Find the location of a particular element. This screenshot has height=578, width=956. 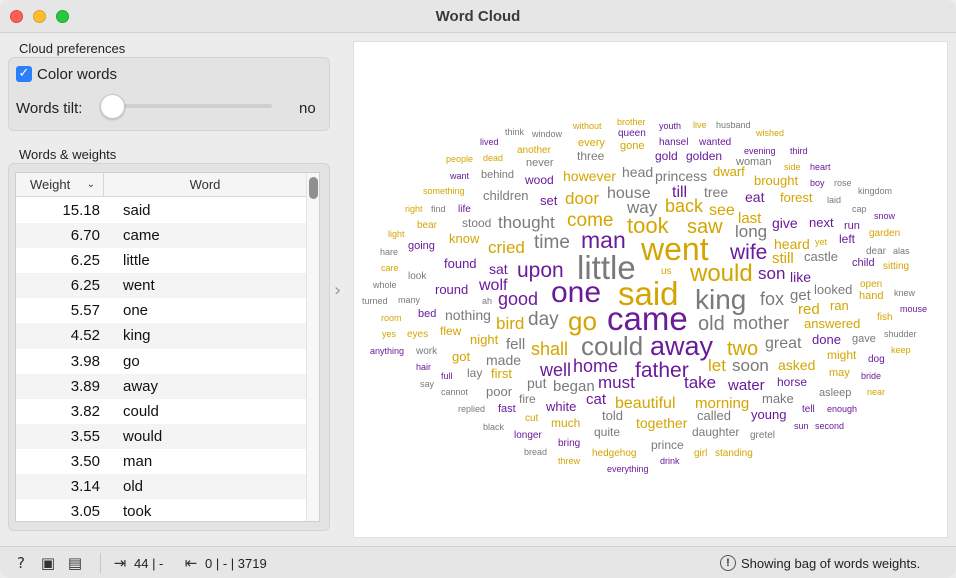

cloud-word: gave is located at coordinates (864, 339).